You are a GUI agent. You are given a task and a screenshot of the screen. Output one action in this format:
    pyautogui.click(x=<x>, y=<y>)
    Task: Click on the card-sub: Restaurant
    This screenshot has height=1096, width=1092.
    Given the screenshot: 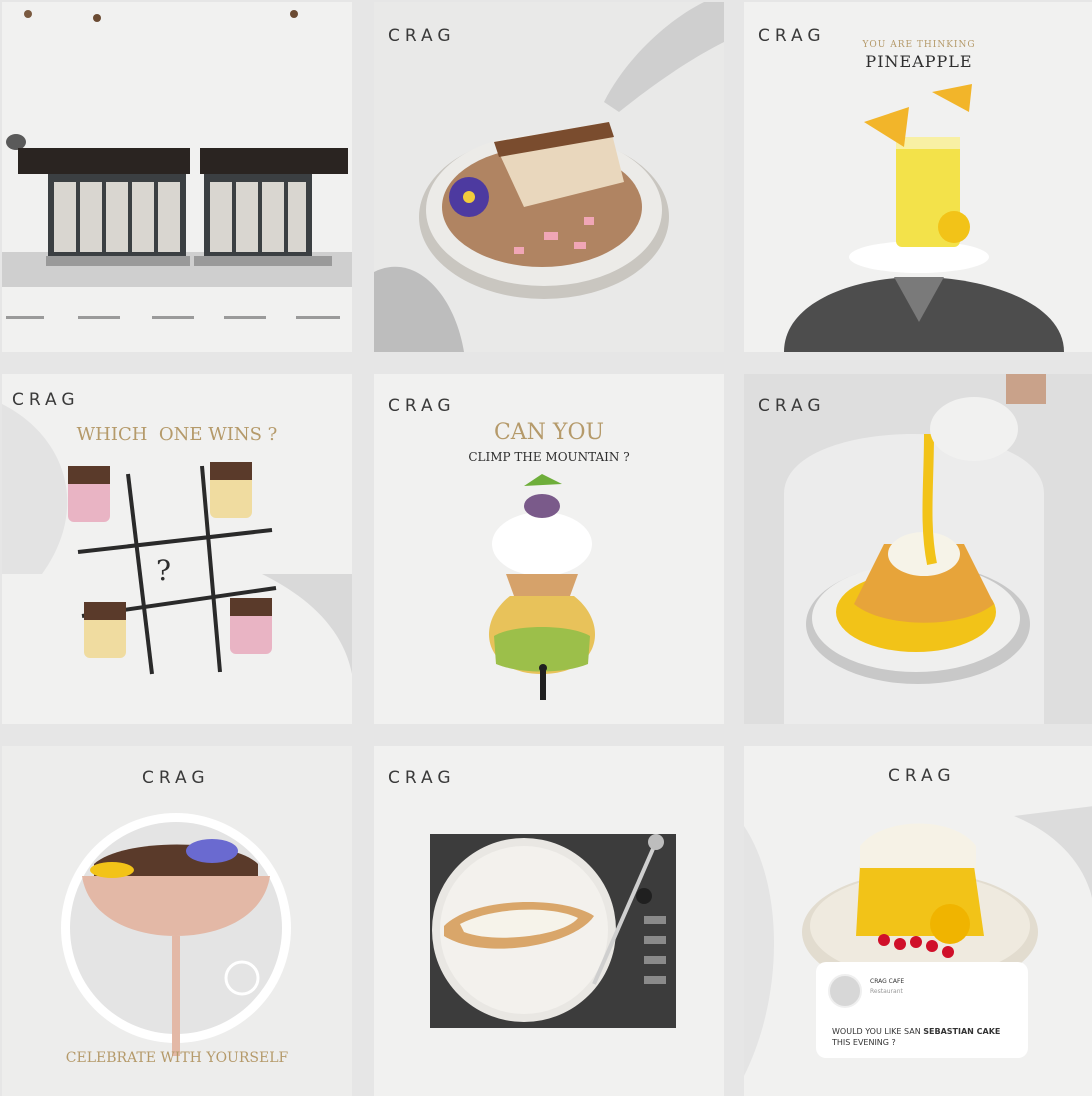 What is the action you would take?
    pyautogui.click(x=886, y=991)
    